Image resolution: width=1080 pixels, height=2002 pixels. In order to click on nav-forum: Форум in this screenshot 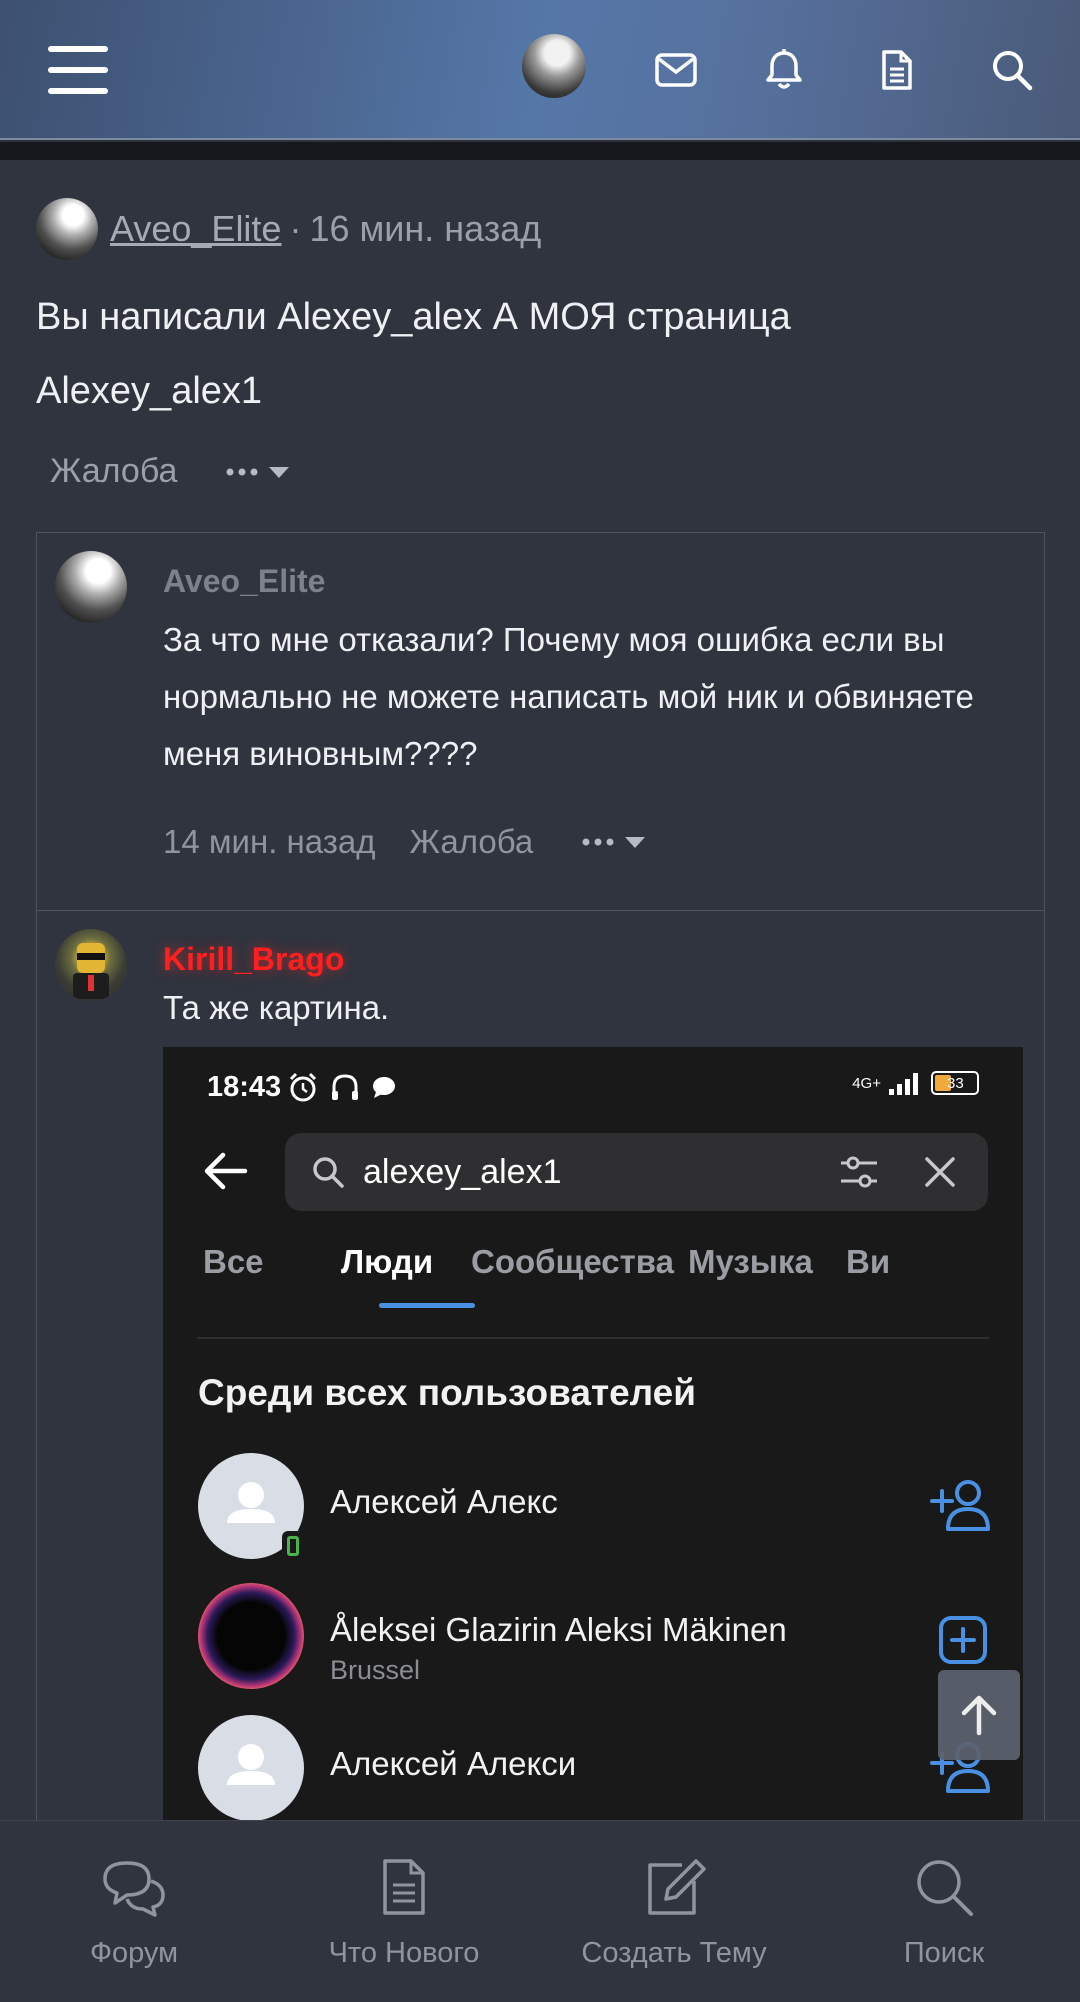, I will do `click(134, 1911)`.